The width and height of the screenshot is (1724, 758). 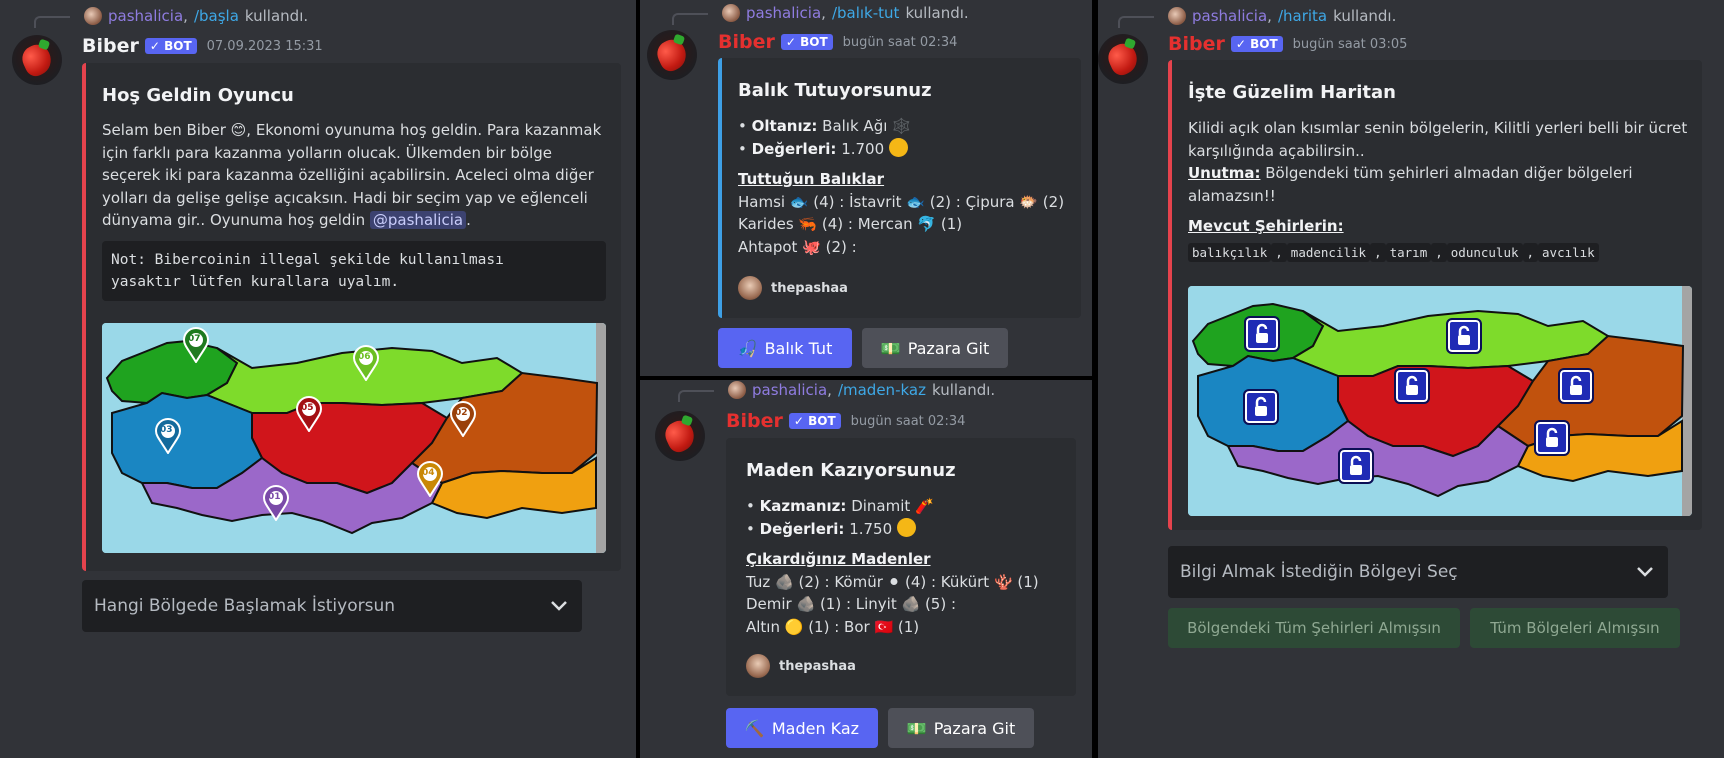 I want to click on caught-fish-heading: Tuttuğun Balıklar, so click(x=811, y=179).